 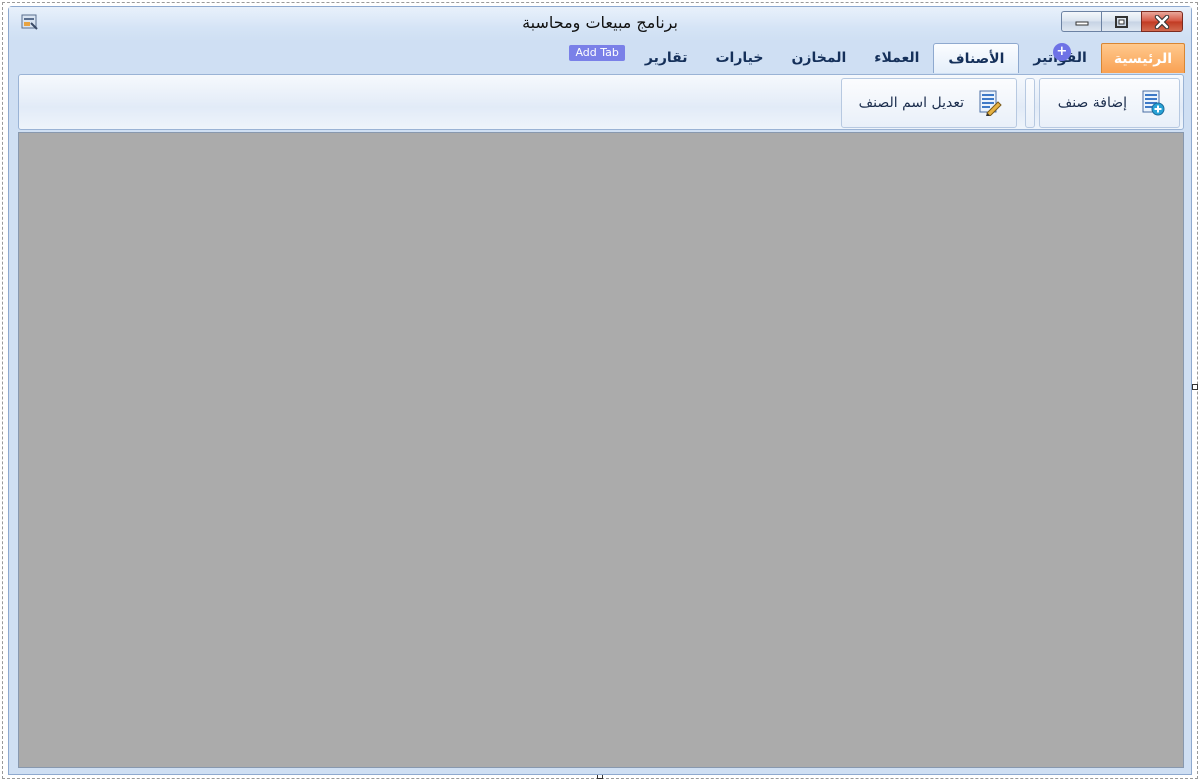 What do you see at coordinates (1092, 103) in the screenshot?
I see `add-item-label: إضافة صنف` at bounding box center [1092, 103].